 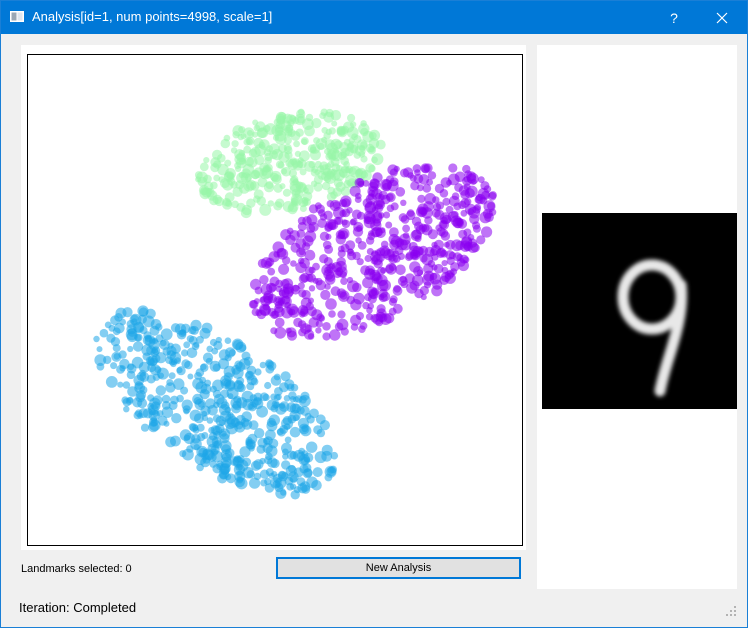 I want to click on close-icon, so click(x=722, y=17).